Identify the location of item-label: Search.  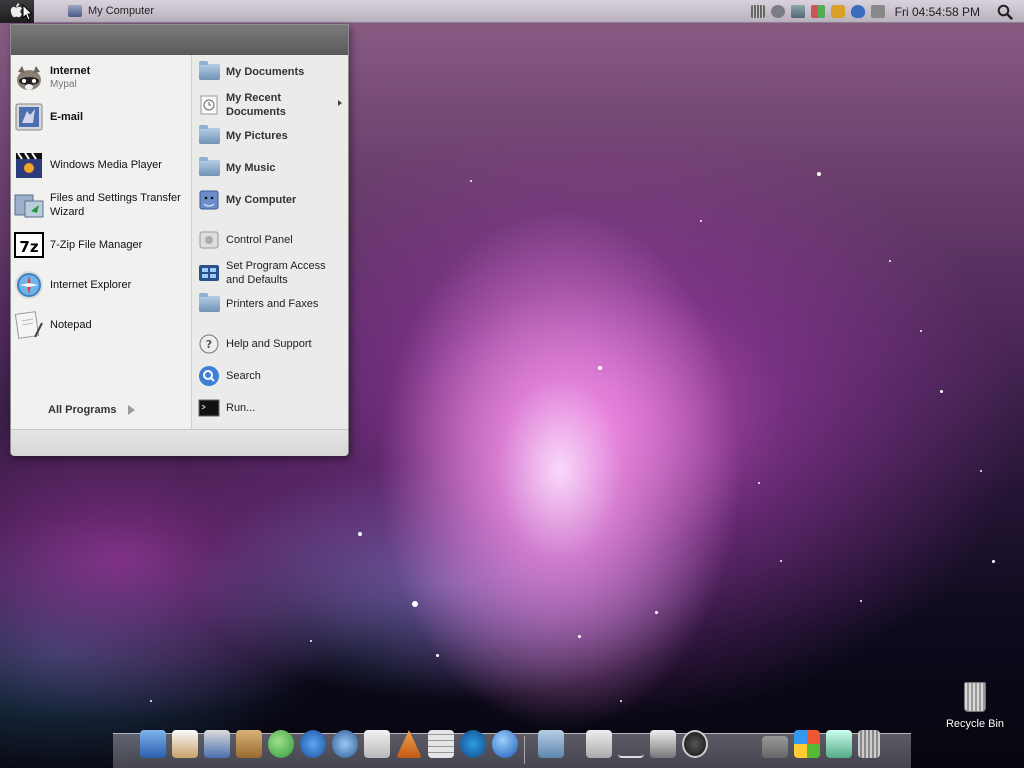
(243, 376).